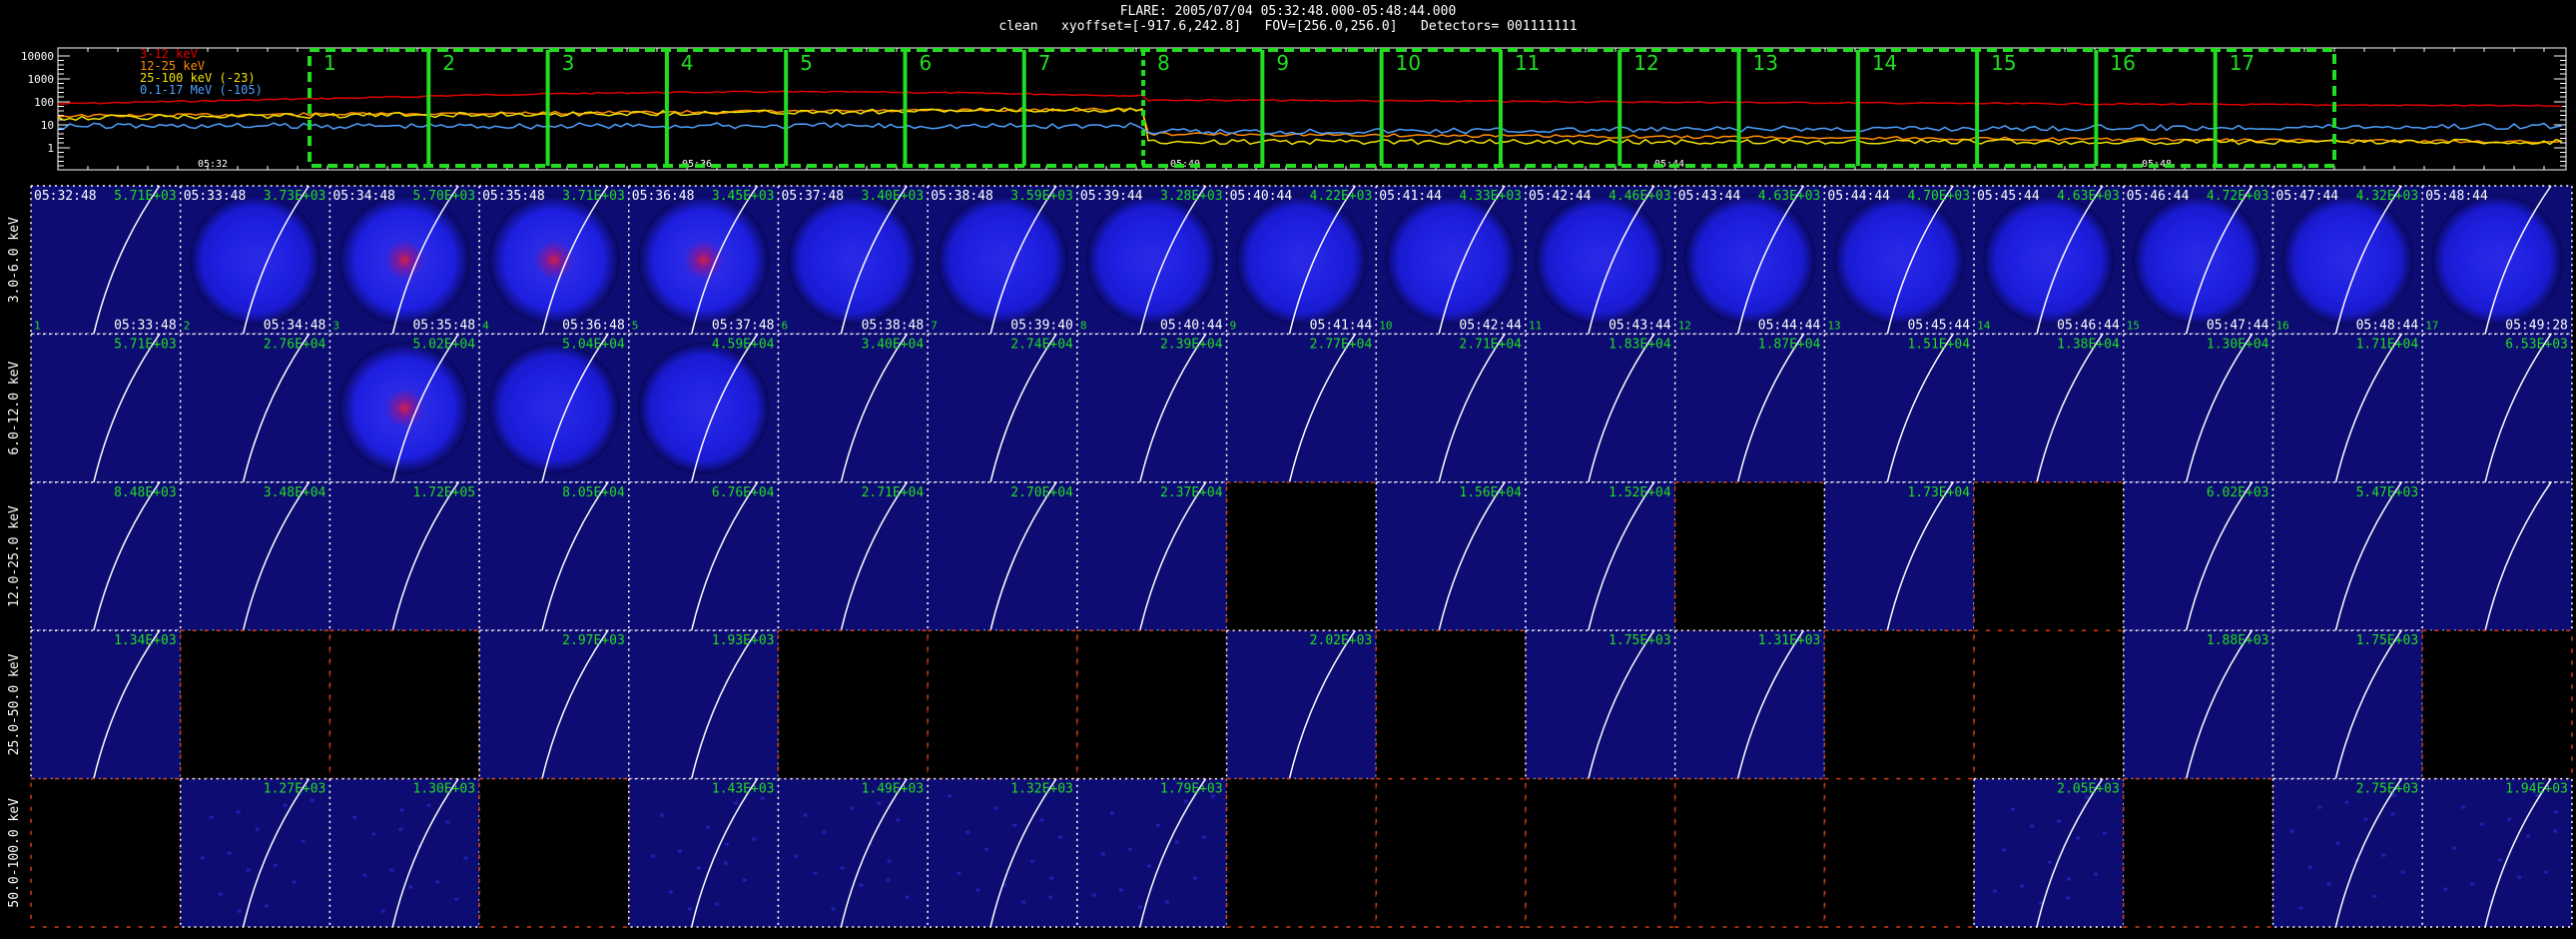 The image size is (2576, 939). I want to click on tile-max-value: 1.75E+03, so click(1640, 640).